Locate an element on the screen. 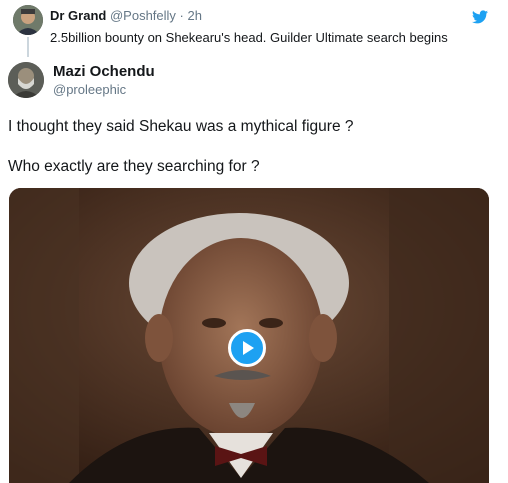 This screenshot has height=483, width=508. parent-tweet-header: Dr Grand @Poshfelly · 2h is located at coordinates (126, 15).